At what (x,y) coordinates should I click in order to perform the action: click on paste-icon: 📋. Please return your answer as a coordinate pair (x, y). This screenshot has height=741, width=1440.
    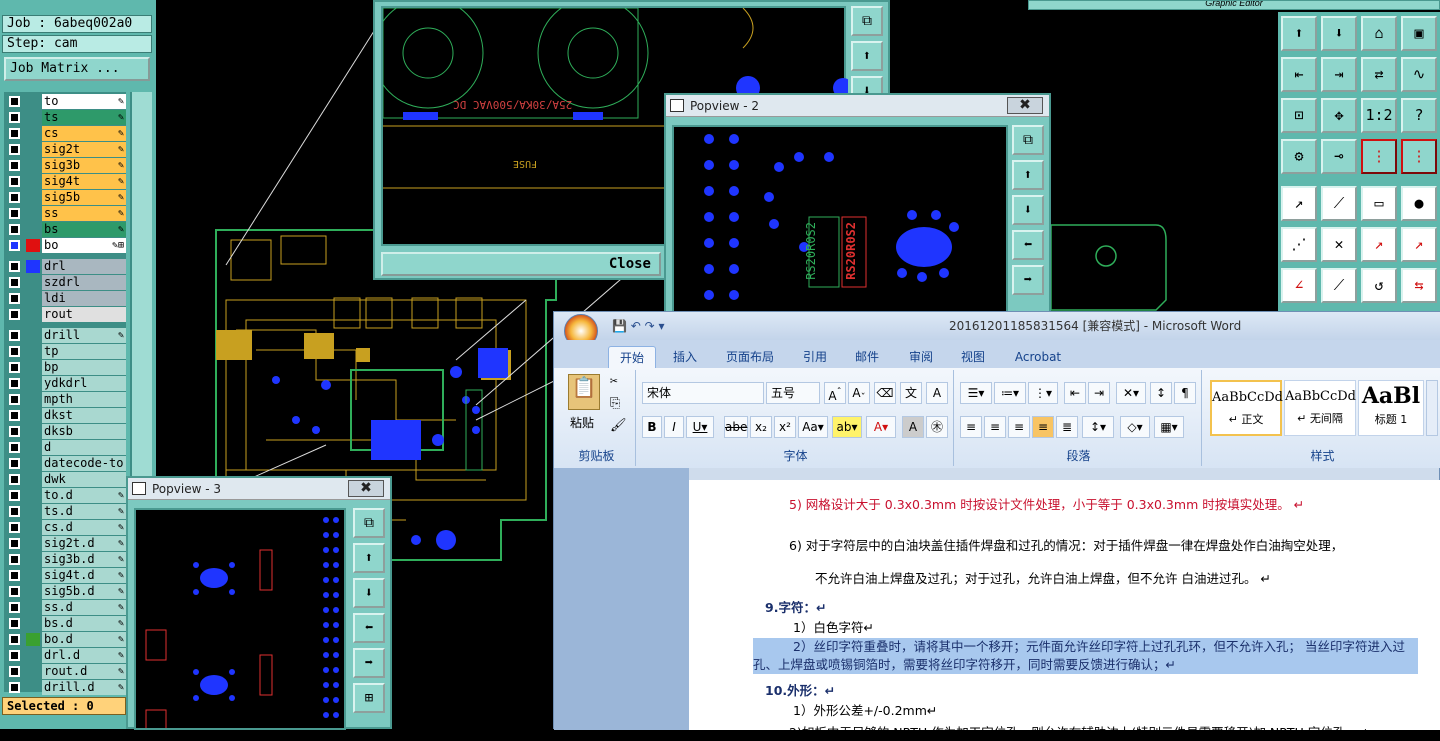
    Looking at the image, I should click on (584, 392).